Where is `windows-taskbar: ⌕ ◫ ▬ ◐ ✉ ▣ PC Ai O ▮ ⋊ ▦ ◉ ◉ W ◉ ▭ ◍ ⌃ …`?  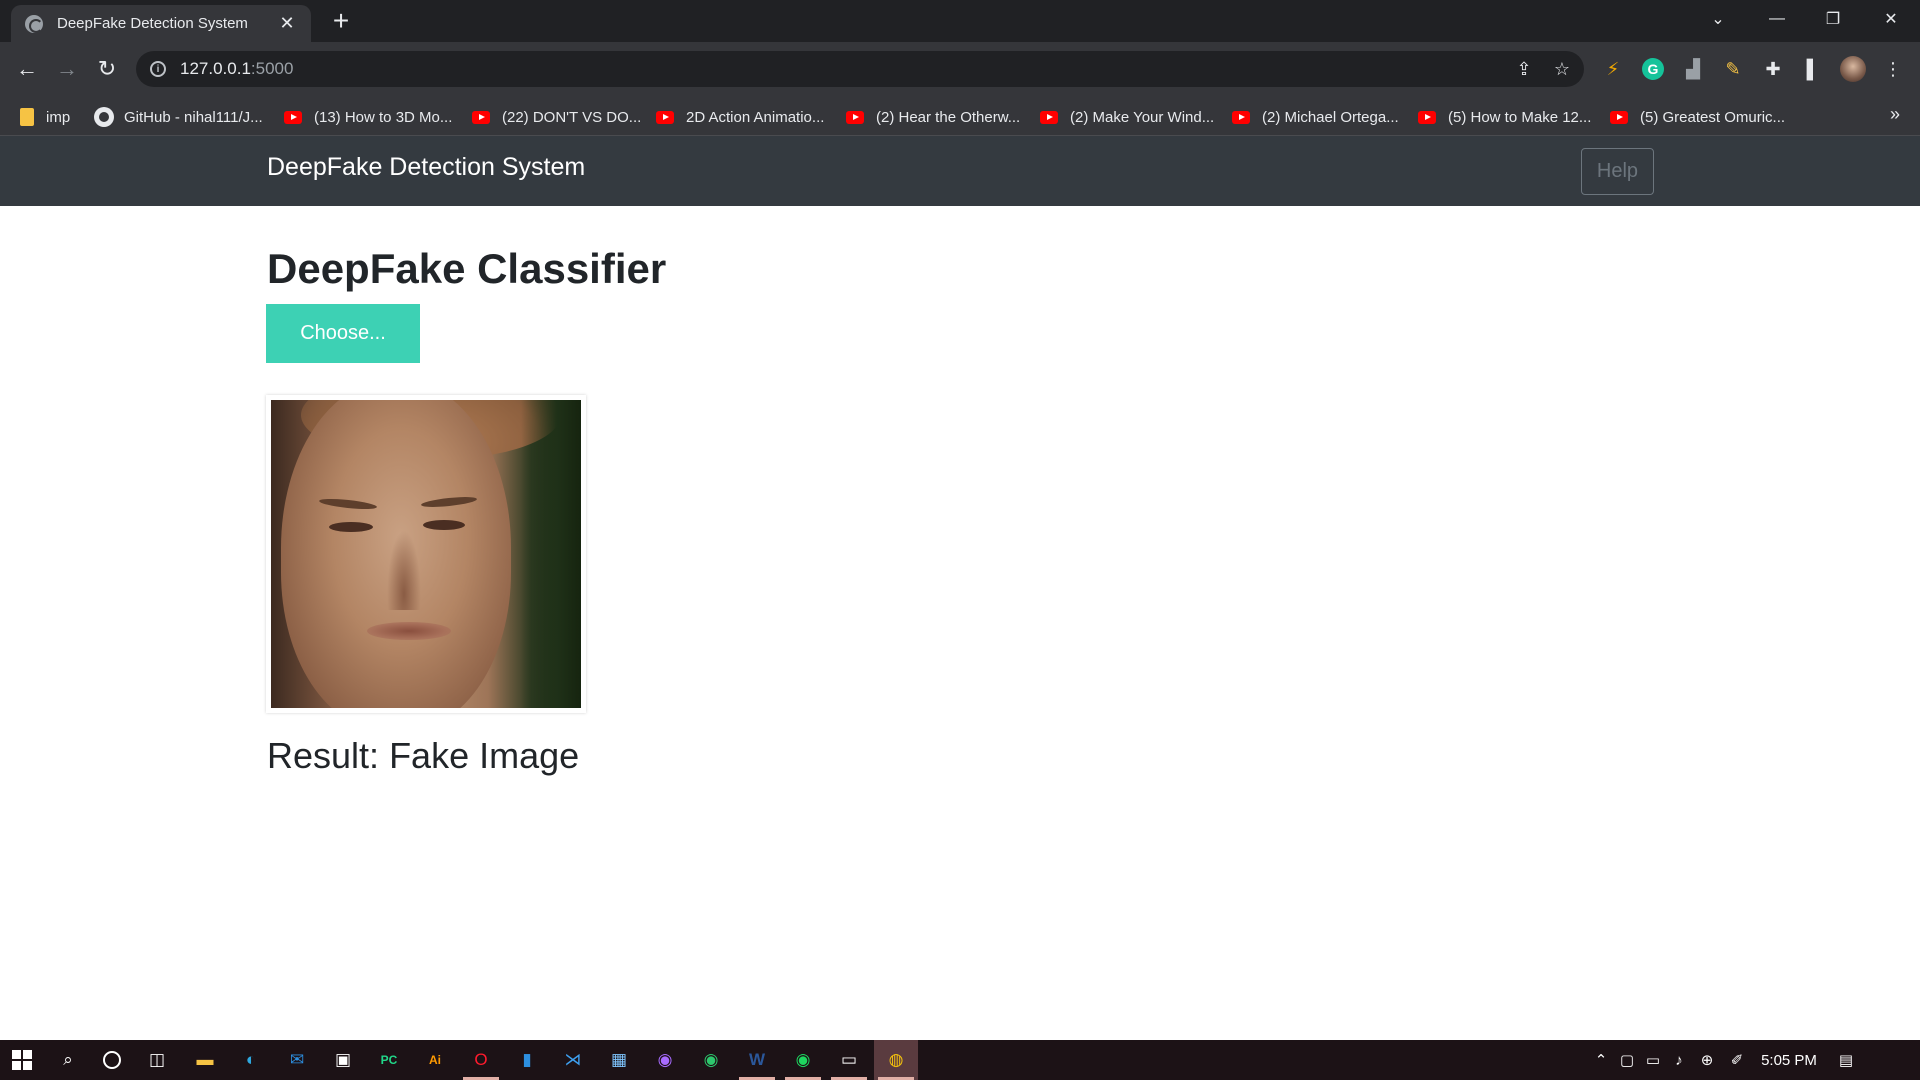
windows-taskbar: ⌕ ◫ ▬ ◐ ✉ ▣ PC Ai O ▮ ⋊ ▦ ◉ ◉ W ◉ ▭ ◍ ⌃ … is located at coordinates (960, 1060).